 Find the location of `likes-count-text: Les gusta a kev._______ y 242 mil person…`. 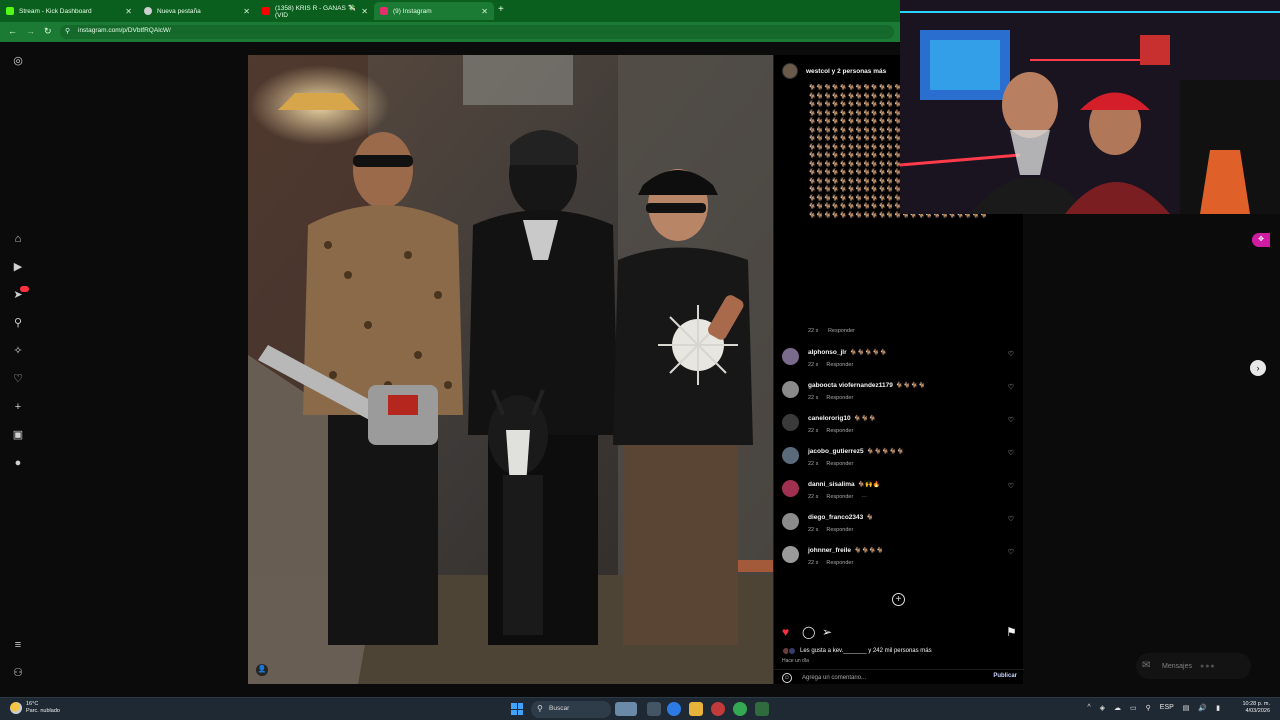

likes-count-text: Les gusta a kev._______ y 242 mil person… is located at coordinates (866, 651).